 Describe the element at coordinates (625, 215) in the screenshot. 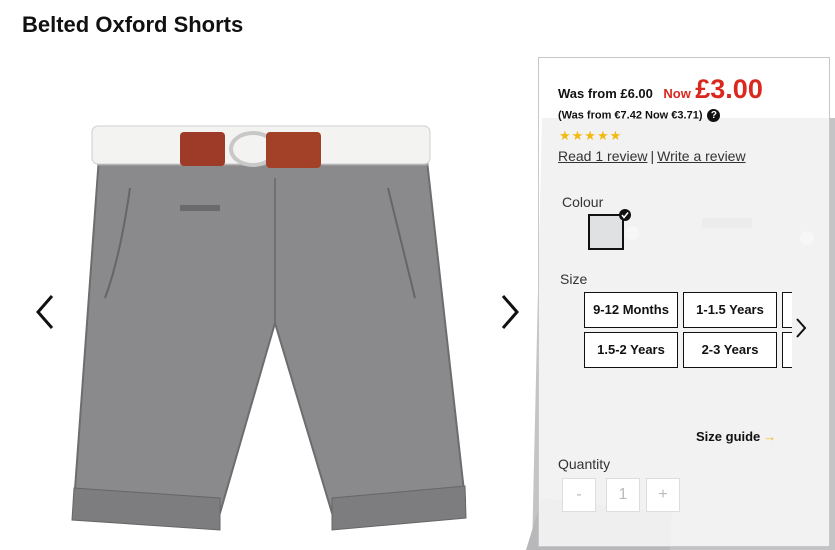

I see `check-icon` at that location.